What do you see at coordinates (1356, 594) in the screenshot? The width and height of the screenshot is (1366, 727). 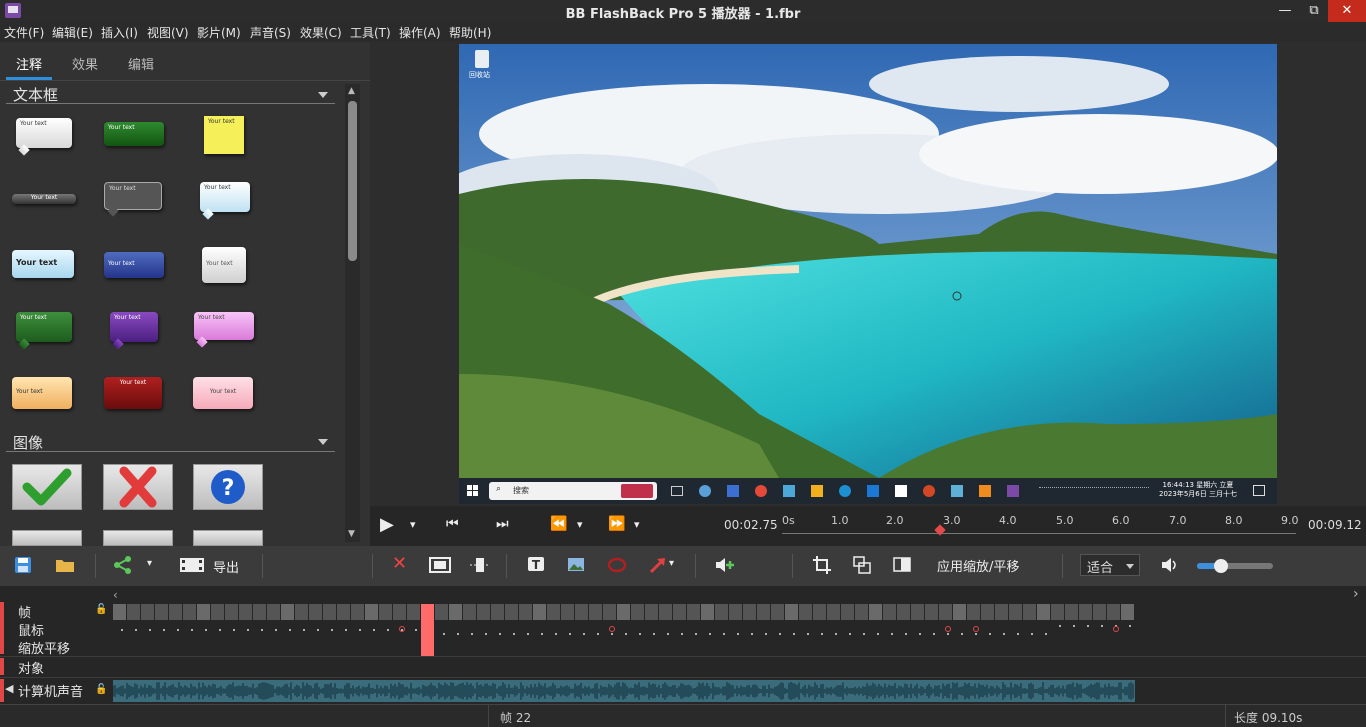 I see `timeline-scroll-right-icon: ›` at bounding box center [1356, 594].